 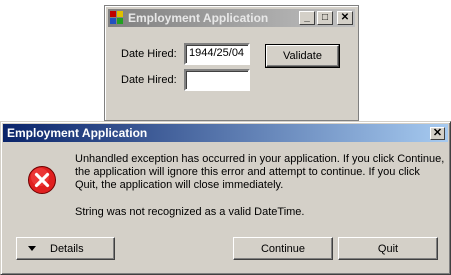 I want to click on dialog-close-button: ✕, so click(x=437, y=133).